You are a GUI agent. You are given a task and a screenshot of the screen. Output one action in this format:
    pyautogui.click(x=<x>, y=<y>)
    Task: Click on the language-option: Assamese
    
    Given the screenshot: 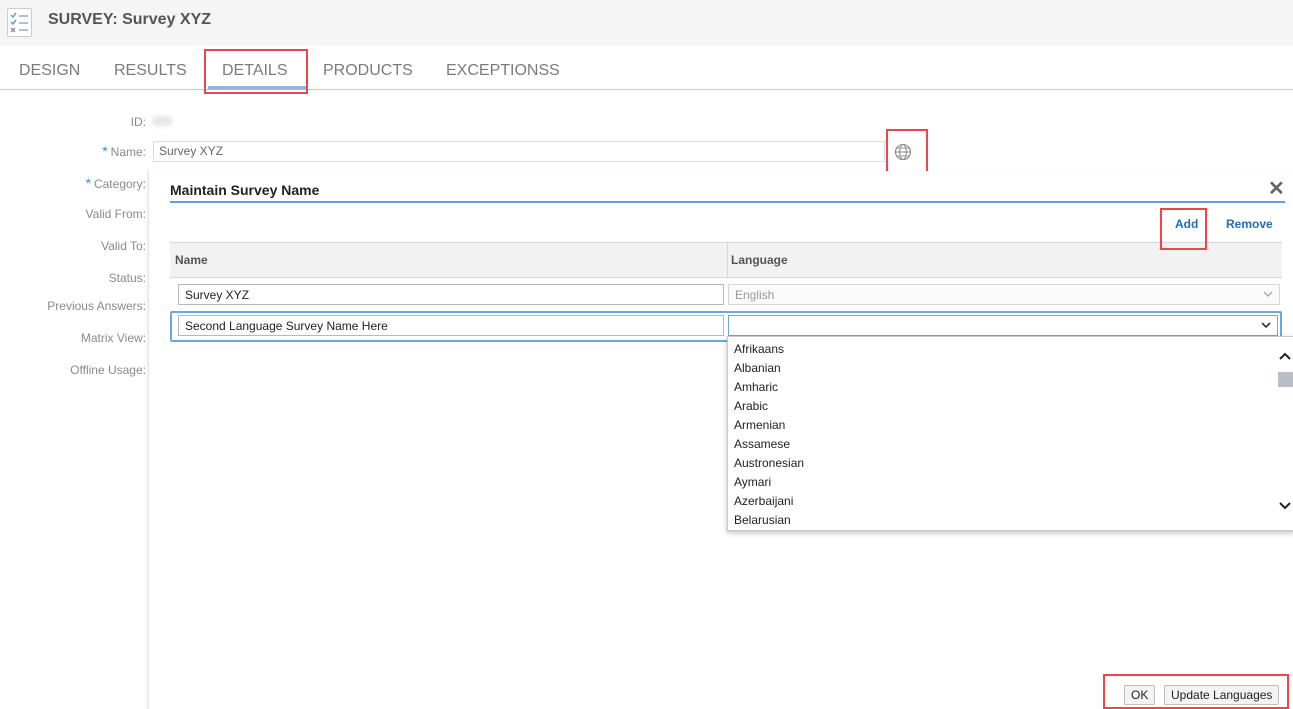 What is the action you would take?
    pyautogui.click(x=762, y=444)
    